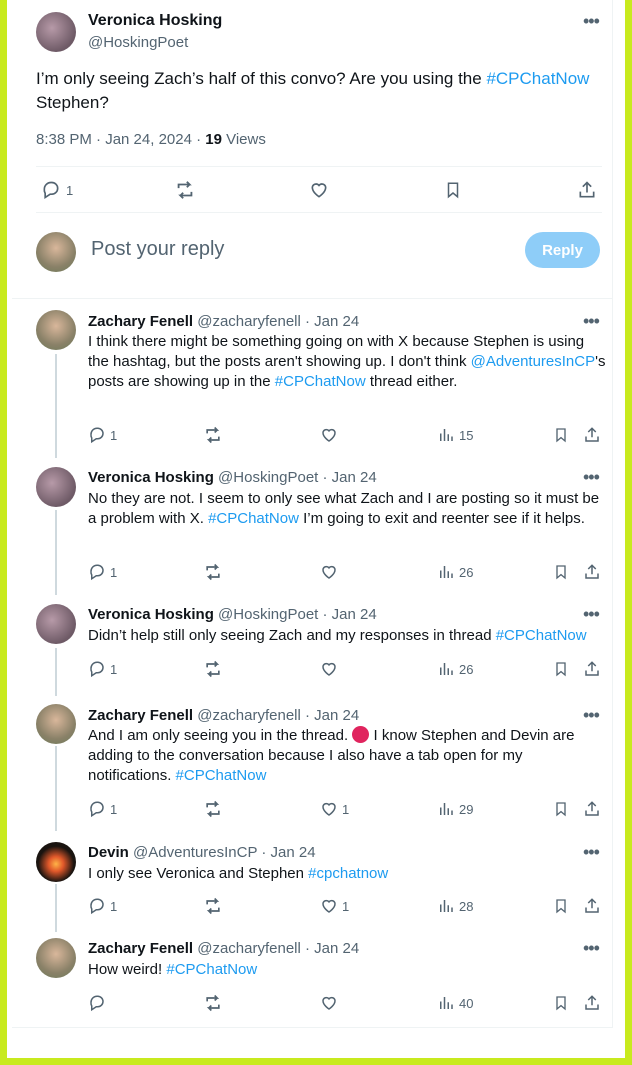 This screenshot has width=632, height=1065. Describe the element at coordinates (562, 250) in the screenshot. I see `reply-button: Reply` at that location.